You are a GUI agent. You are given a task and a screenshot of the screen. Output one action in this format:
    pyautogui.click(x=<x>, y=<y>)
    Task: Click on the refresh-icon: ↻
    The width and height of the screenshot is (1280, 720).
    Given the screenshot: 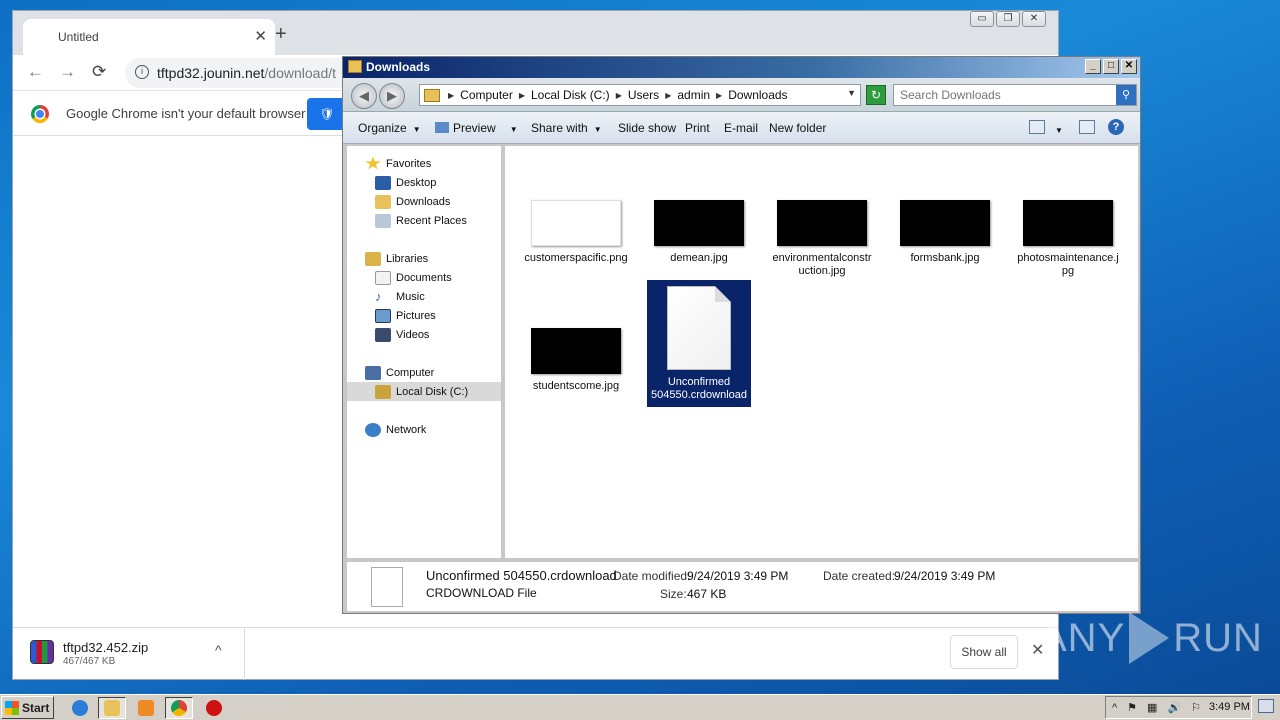 What is the action you would take?
    pyautogui.click(x=876, y=95)
    